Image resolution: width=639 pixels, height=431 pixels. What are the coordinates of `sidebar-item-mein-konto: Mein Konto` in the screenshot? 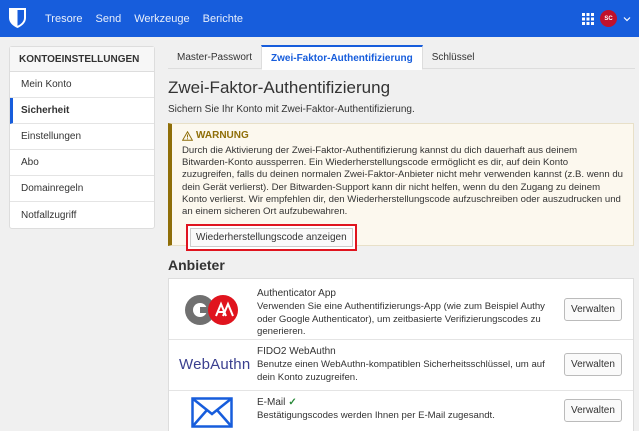 It's located at (82, 85).